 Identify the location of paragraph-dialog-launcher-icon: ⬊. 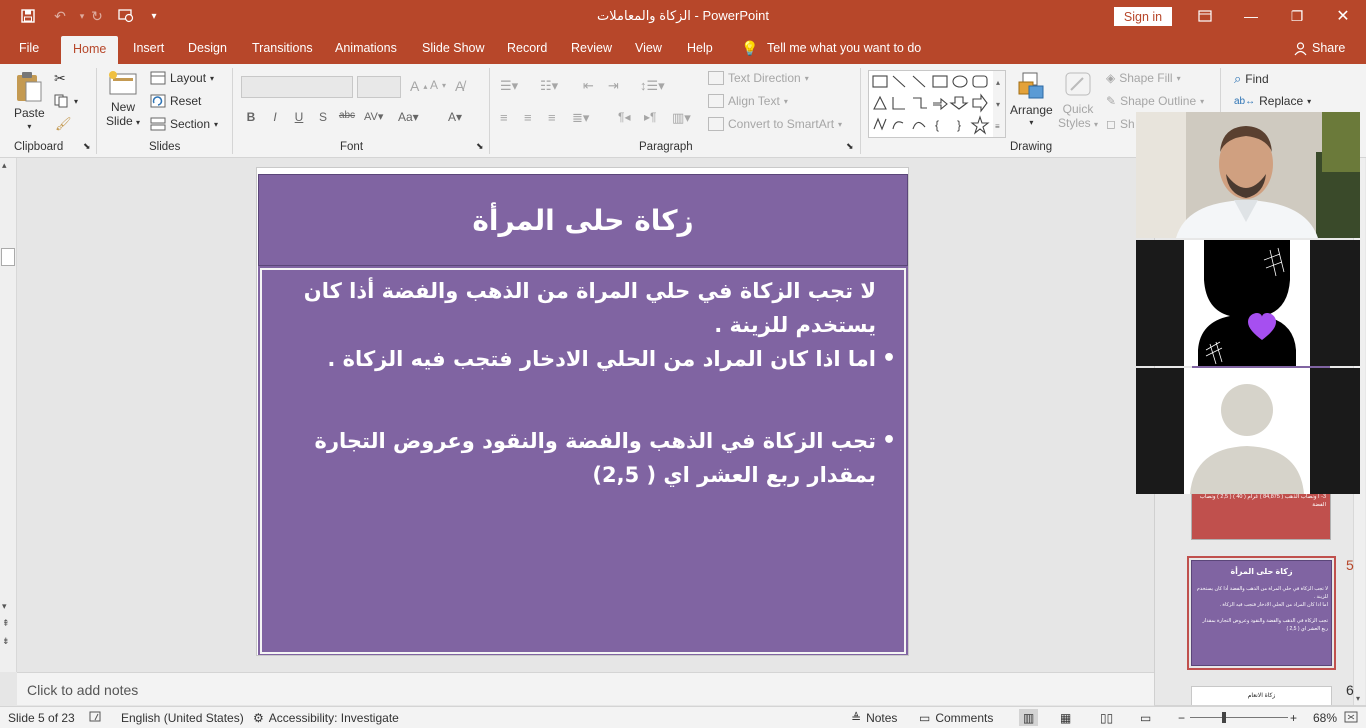
(850, 146).